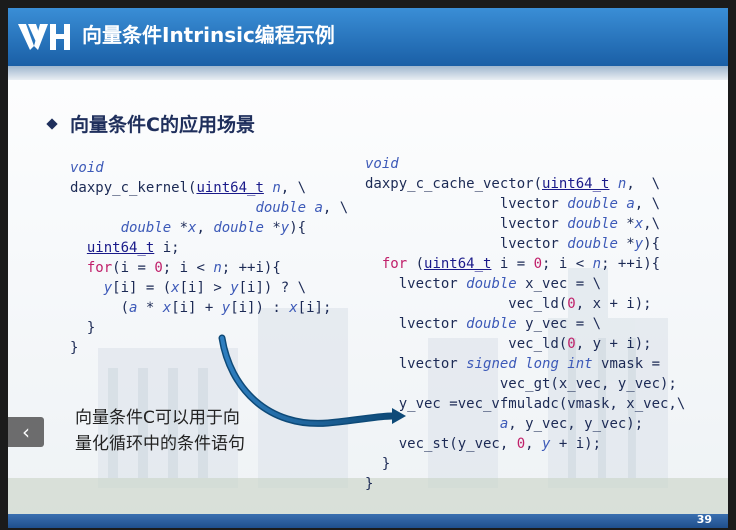 The height and width of the screenshot is (530, 736). Describe the element at coordinates (160, 444) in the screenshot. I see `annotation-line-2: 量化循环中的条件语句` at that location.